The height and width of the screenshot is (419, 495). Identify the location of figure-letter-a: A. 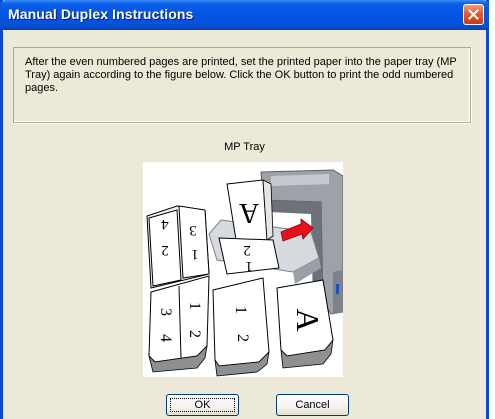
(248, 212).